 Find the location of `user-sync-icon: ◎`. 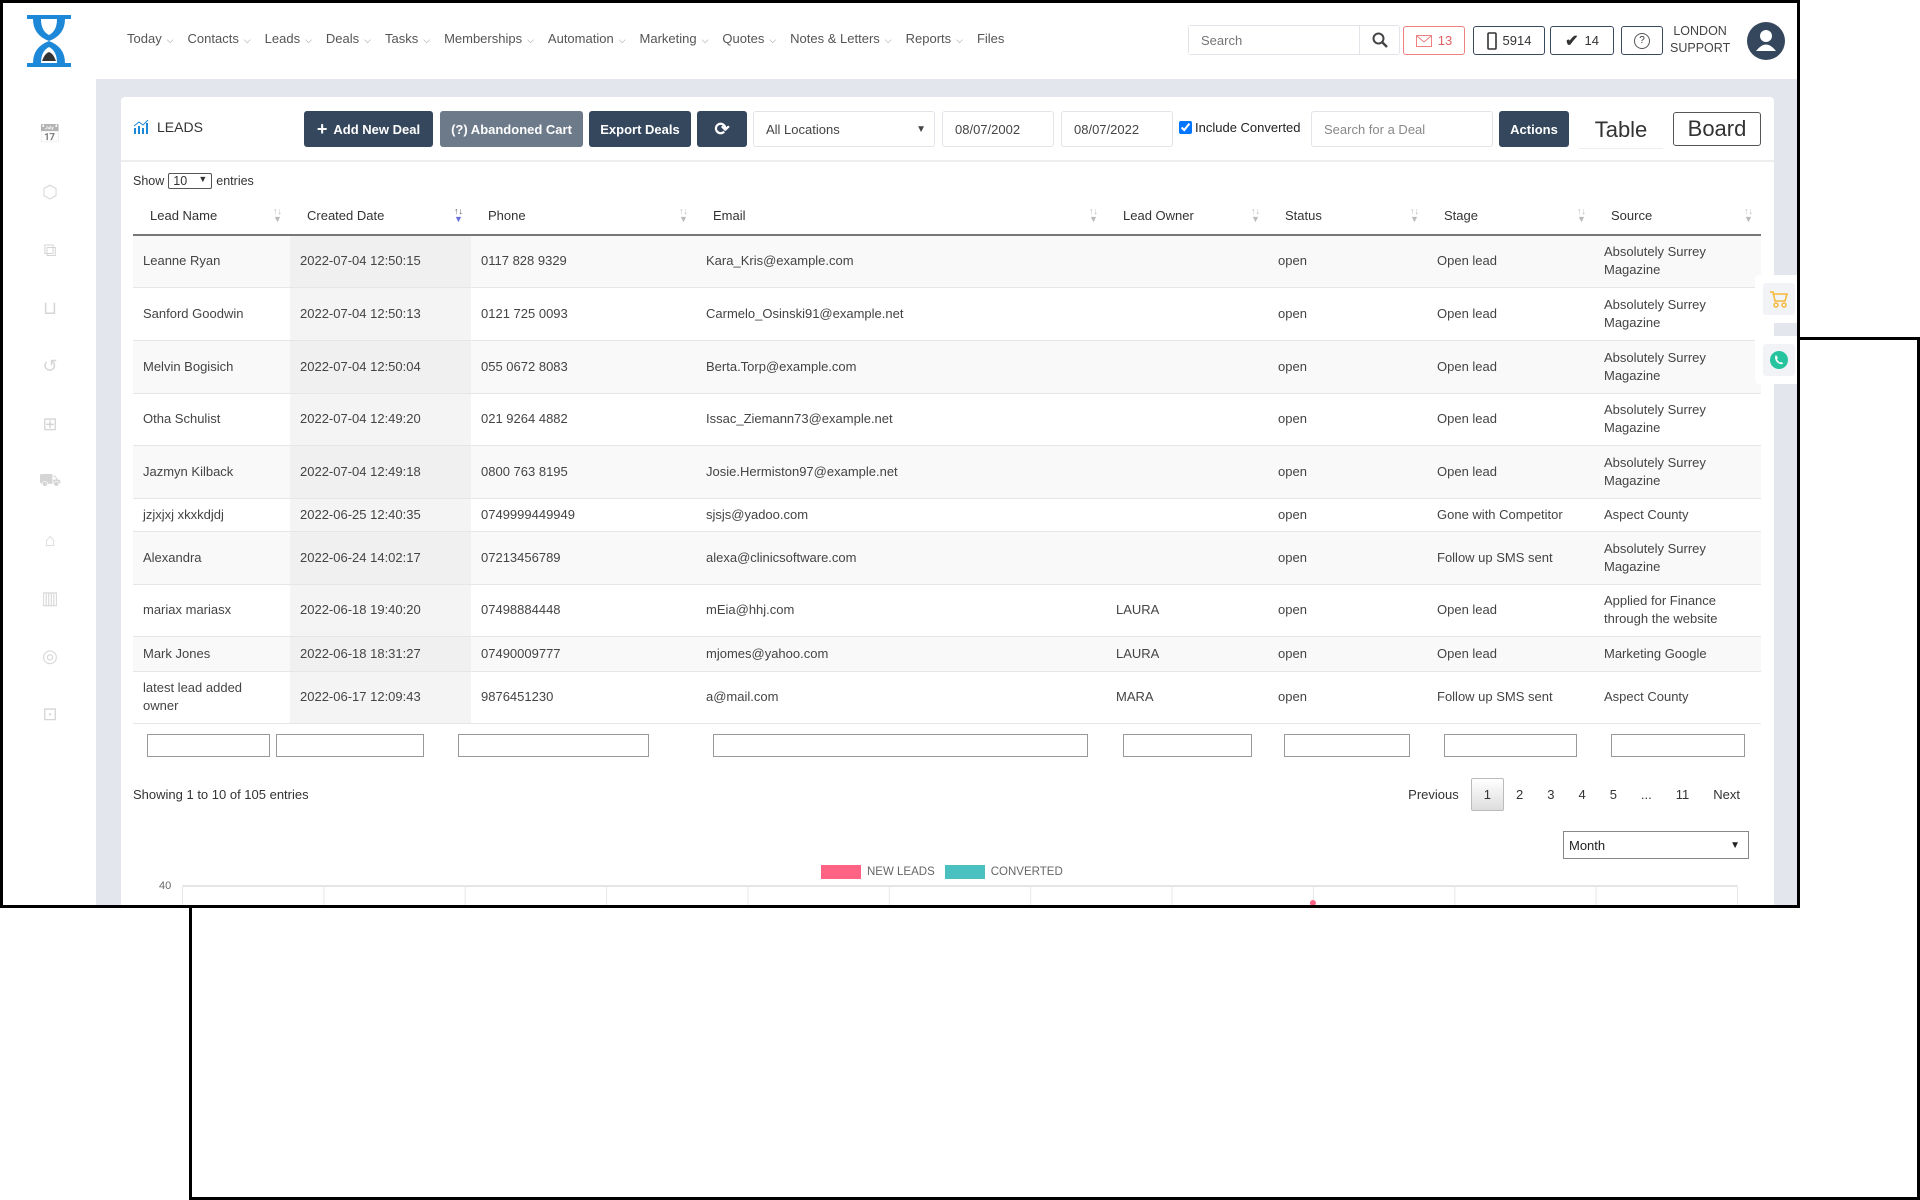

user-sync-icon: ◎ is located at coordinates (50, 656).